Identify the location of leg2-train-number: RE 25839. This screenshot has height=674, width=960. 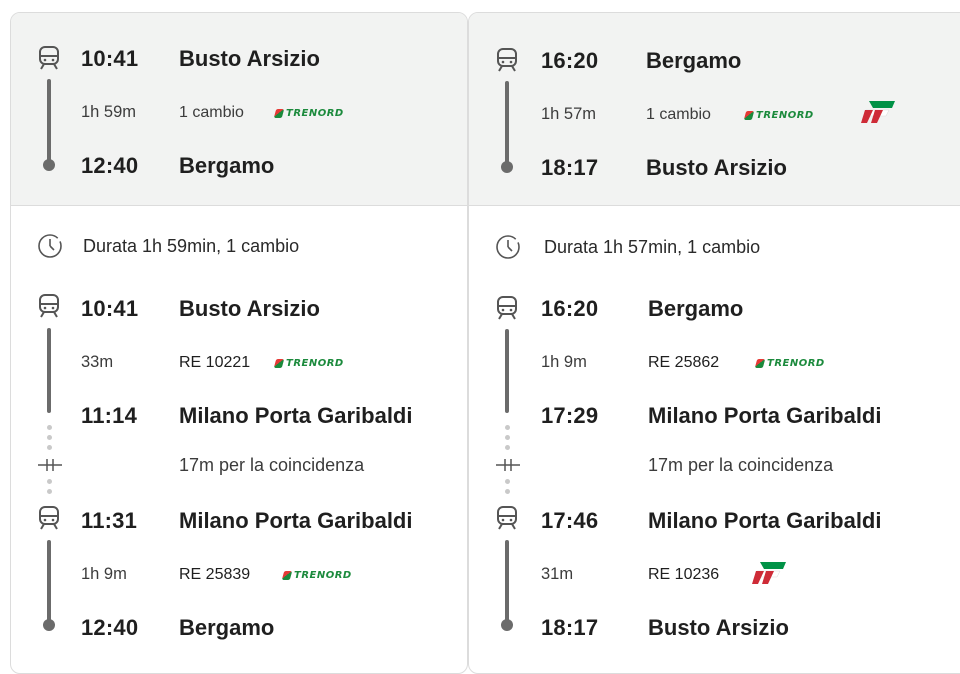
(215, 574).